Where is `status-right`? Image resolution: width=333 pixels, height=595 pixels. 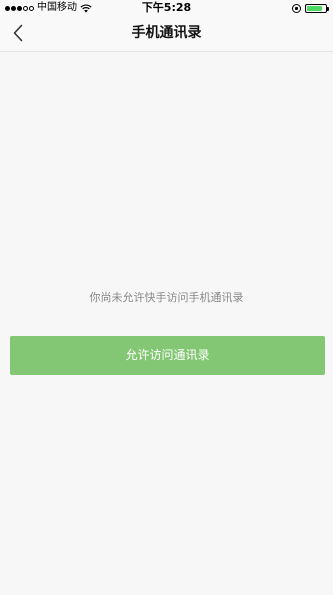 status-right is located at coordinates (310, 8).